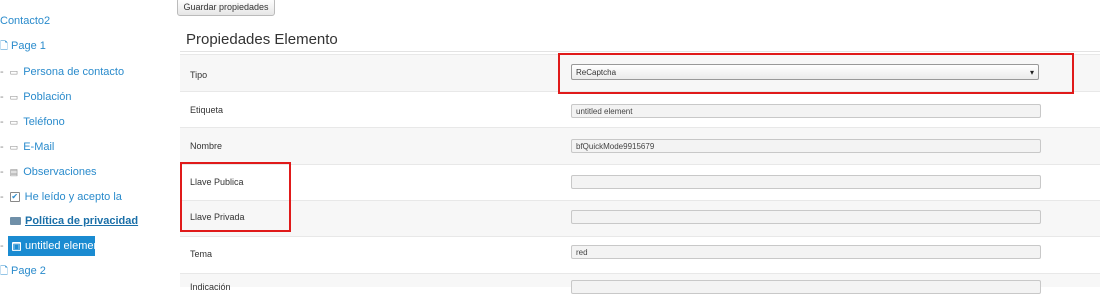  I want to click on tree-item-telefono: - ▭ Teléfono, so click(32, 122).